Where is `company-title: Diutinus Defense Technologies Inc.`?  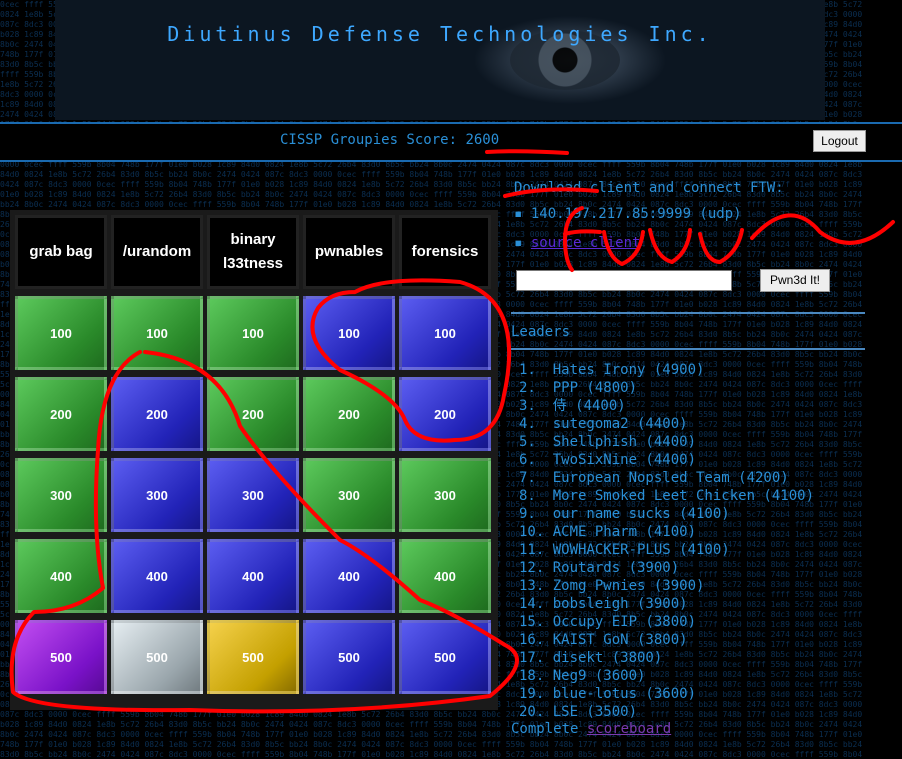 company-title: Diutinus Defense Technologies Inc. is located at coordinates (440, 34).